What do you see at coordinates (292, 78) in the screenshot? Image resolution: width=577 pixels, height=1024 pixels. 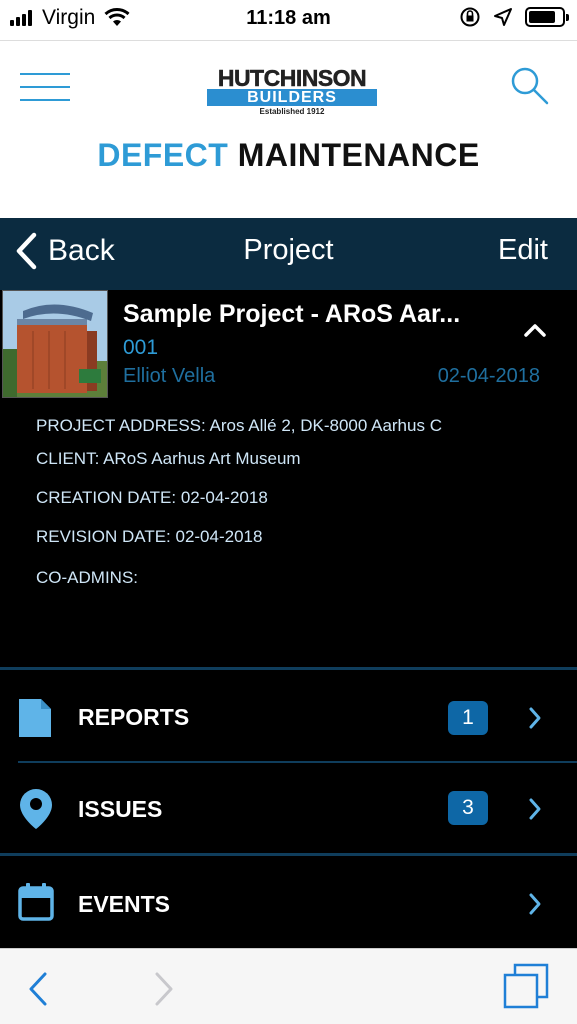 I see `logo-line-1: HUTCHINSON` at bounding box center [292, 78].